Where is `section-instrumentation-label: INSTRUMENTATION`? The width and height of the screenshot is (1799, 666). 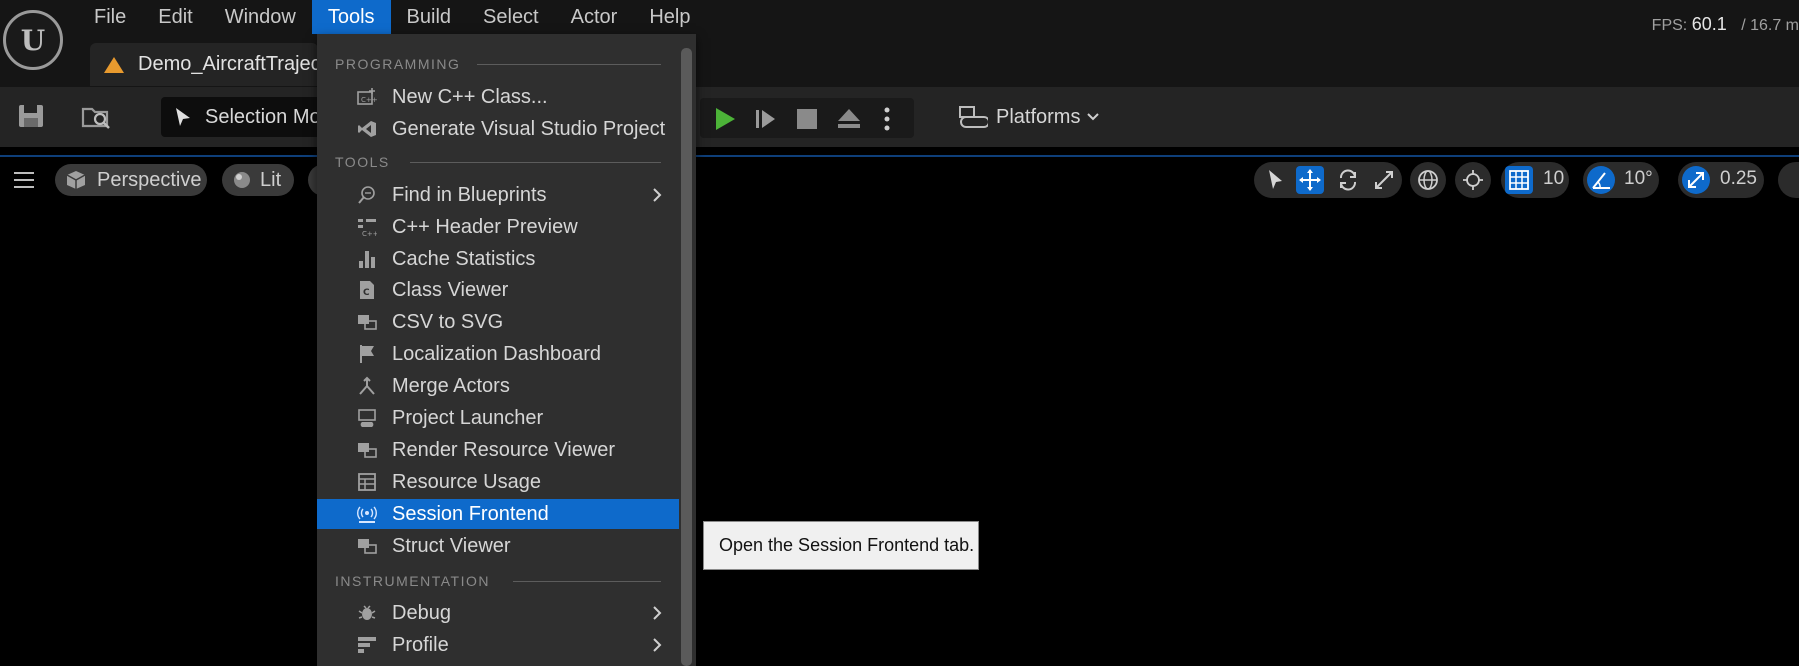 section-instrumentation-label: INSTRUMENTATION is located at coordinates (412, 581).